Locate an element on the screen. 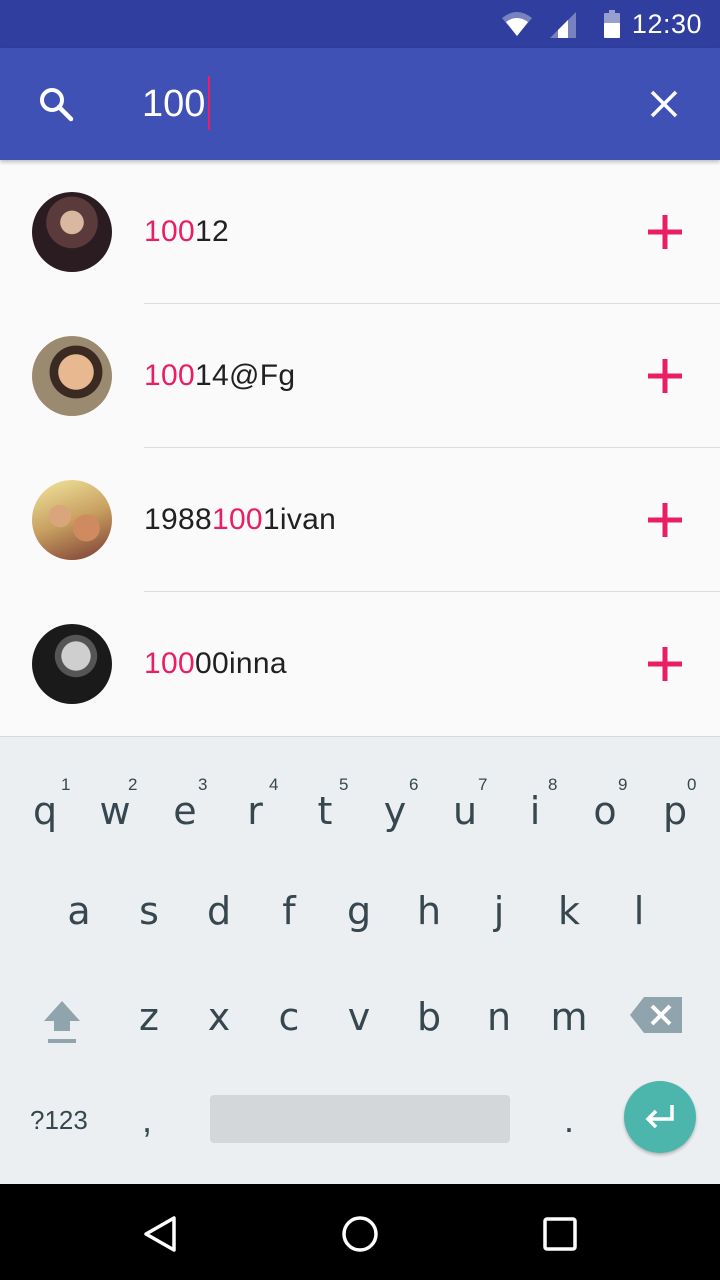 The image size is (720, 1280). key-period: . is located at coordinates (569, 1120).